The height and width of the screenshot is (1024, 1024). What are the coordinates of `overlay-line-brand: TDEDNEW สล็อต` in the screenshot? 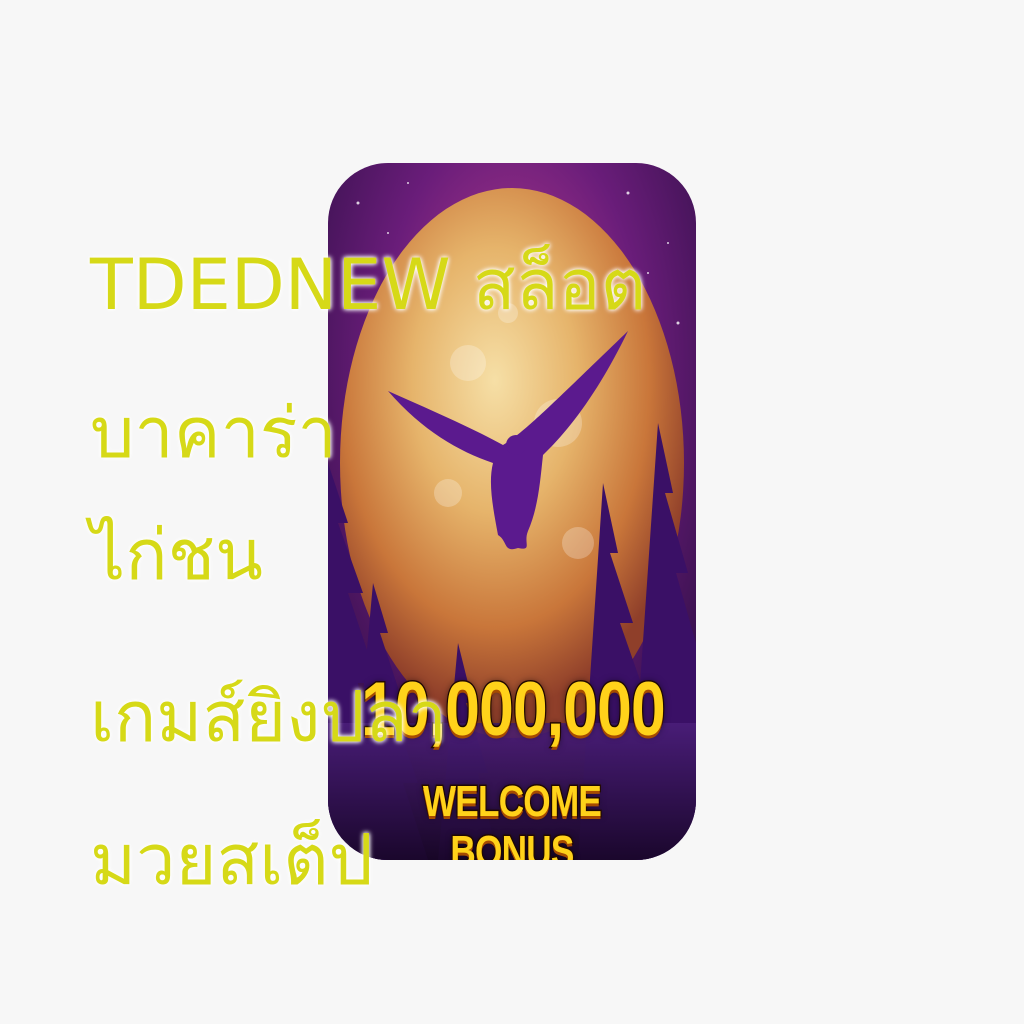 It's located at (368, 285).